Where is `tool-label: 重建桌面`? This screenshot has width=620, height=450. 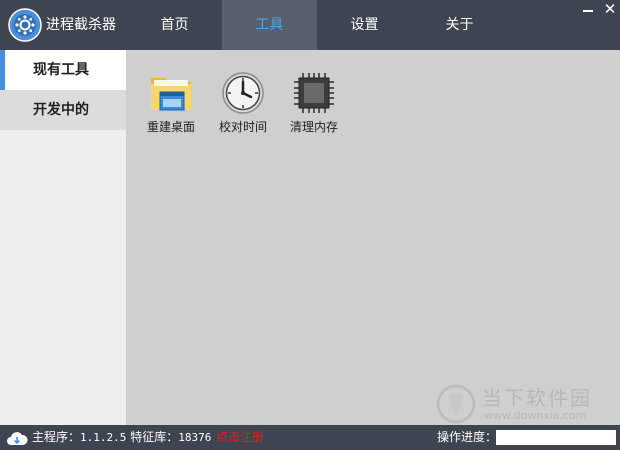 tool-label: 重建桌面 is located at coordinates (170, 127).